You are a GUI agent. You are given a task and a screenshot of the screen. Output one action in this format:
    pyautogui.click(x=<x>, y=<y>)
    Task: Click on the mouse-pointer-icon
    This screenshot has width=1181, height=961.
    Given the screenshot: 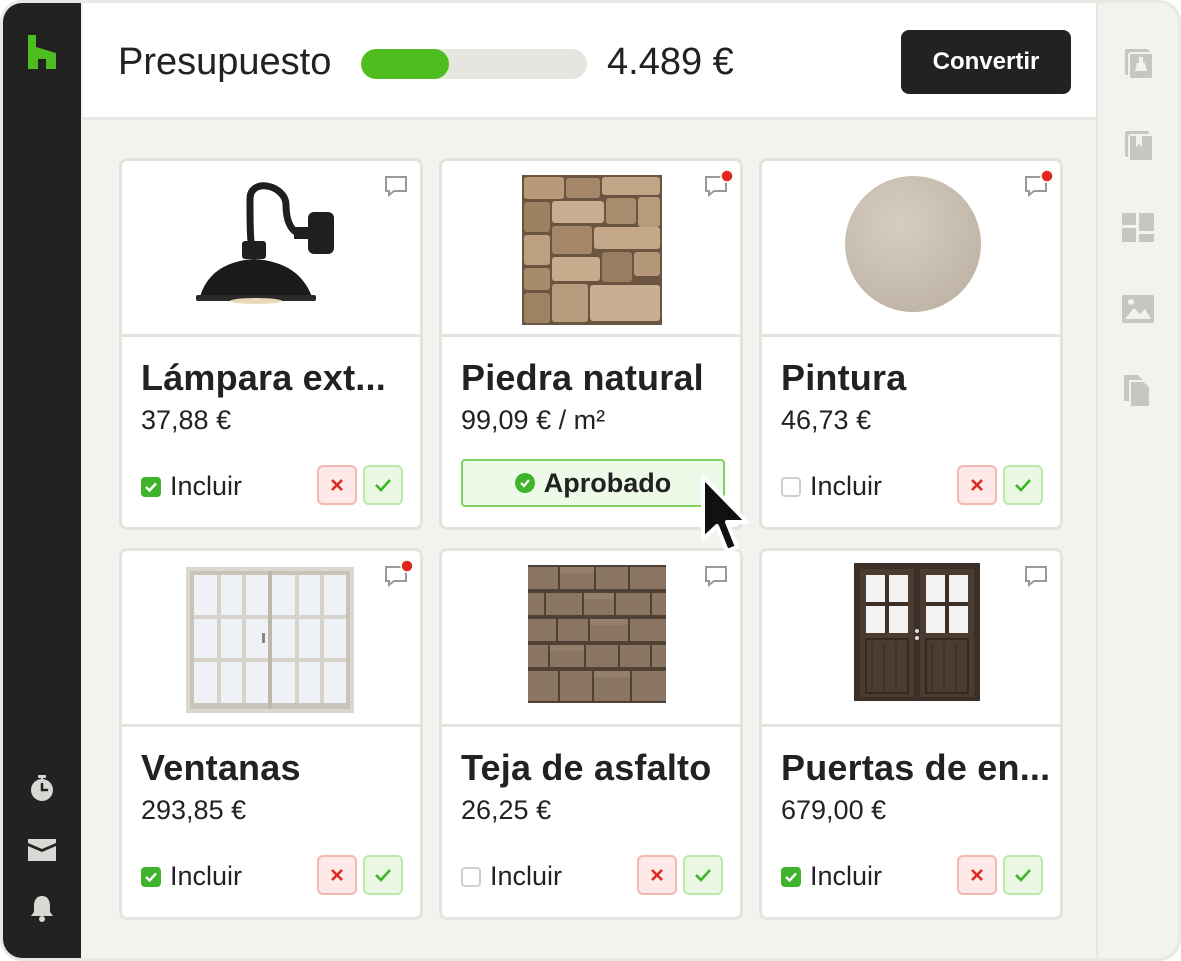 What is the action you would take?
    pyautogui.click(x=725, y=514)
    